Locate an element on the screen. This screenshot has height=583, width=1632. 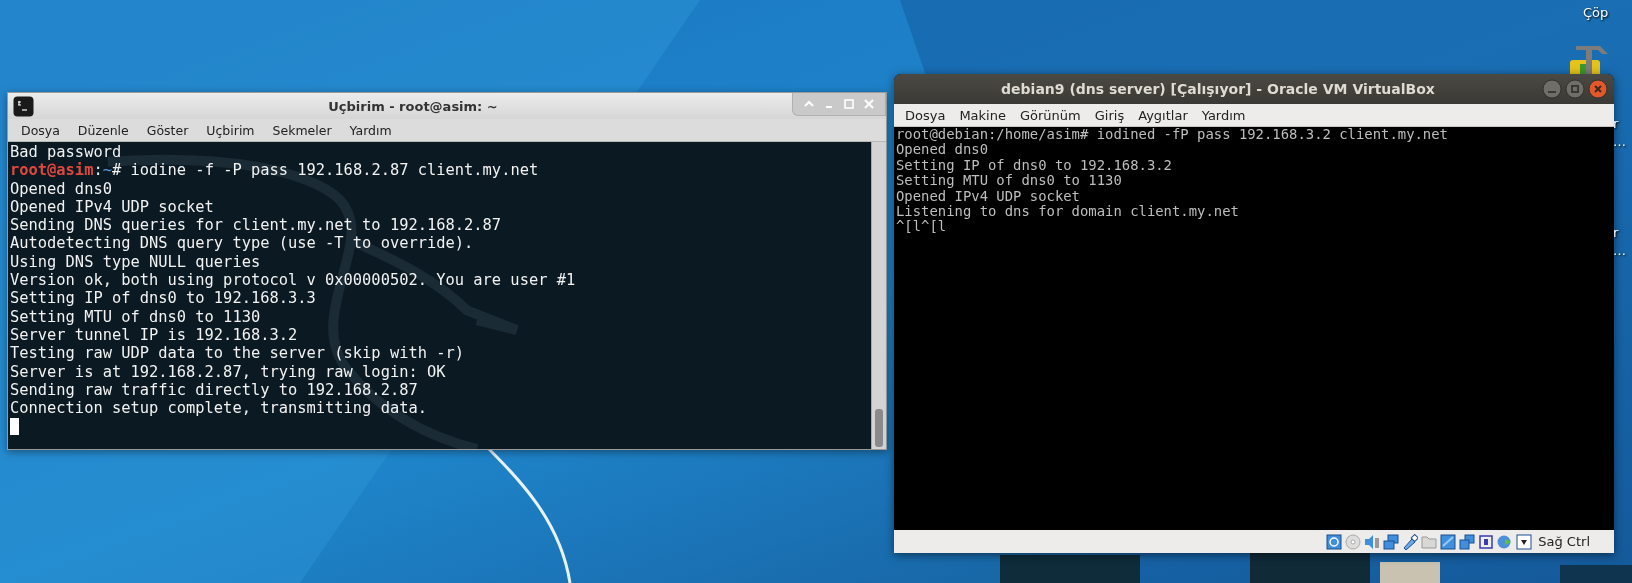
terminal-line: Opened dns0 is located at coordinates (61, 188).